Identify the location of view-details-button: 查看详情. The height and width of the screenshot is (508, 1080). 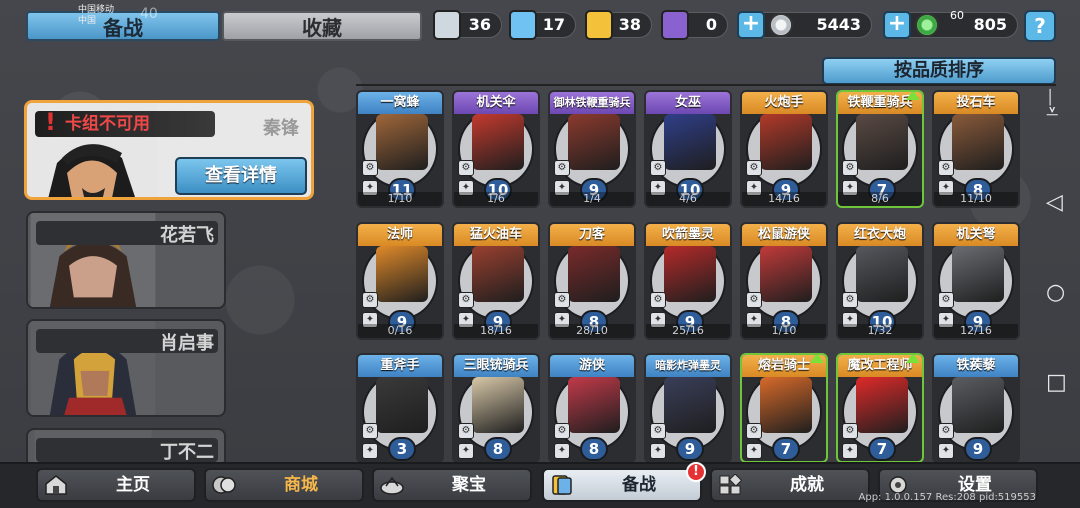
(241, 176).